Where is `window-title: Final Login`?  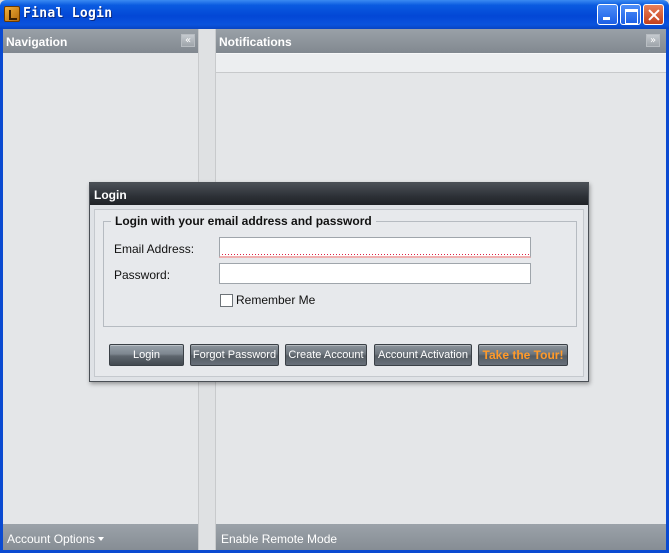 window-title: Final Login is located at coordinates (68, 13).